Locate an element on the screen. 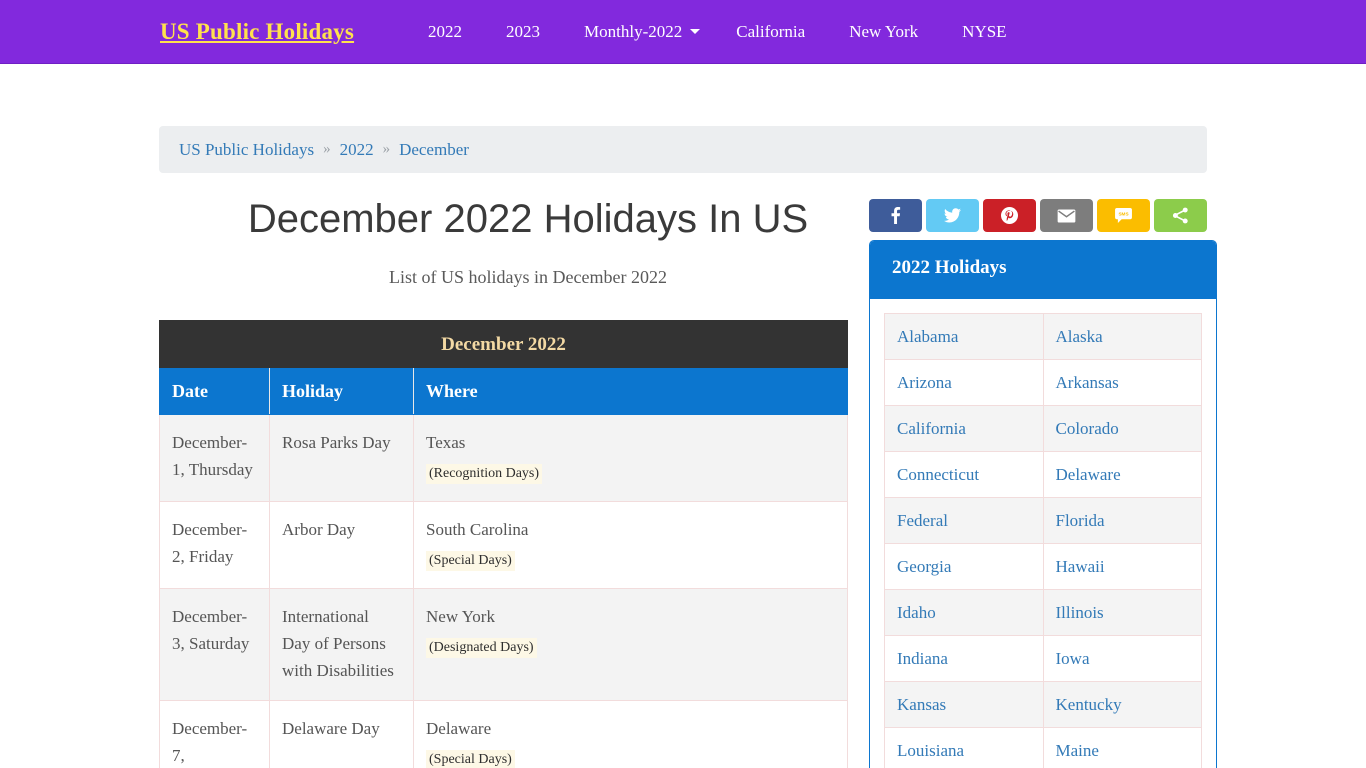 The image size is (1366, 768). holiday-table-header-row: Date Holiday Where is located at coordinates (503, 391).